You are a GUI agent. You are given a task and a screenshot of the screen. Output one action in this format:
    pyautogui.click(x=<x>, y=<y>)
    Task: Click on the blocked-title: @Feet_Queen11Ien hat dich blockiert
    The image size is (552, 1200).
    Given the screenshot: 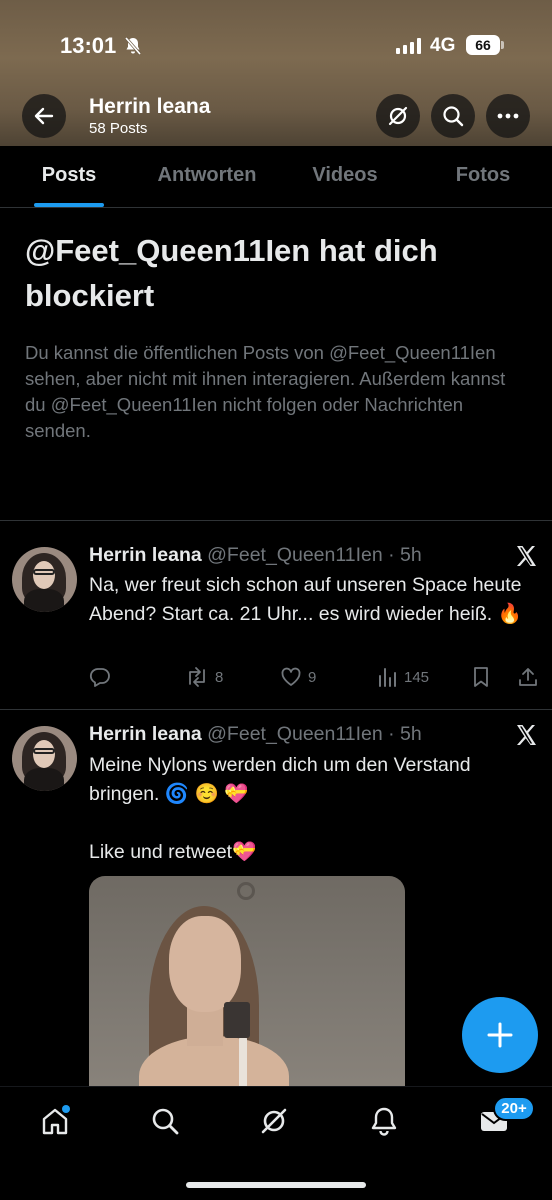 What is the action you would take?
    pyautogui.click(x=231, y=273)
    